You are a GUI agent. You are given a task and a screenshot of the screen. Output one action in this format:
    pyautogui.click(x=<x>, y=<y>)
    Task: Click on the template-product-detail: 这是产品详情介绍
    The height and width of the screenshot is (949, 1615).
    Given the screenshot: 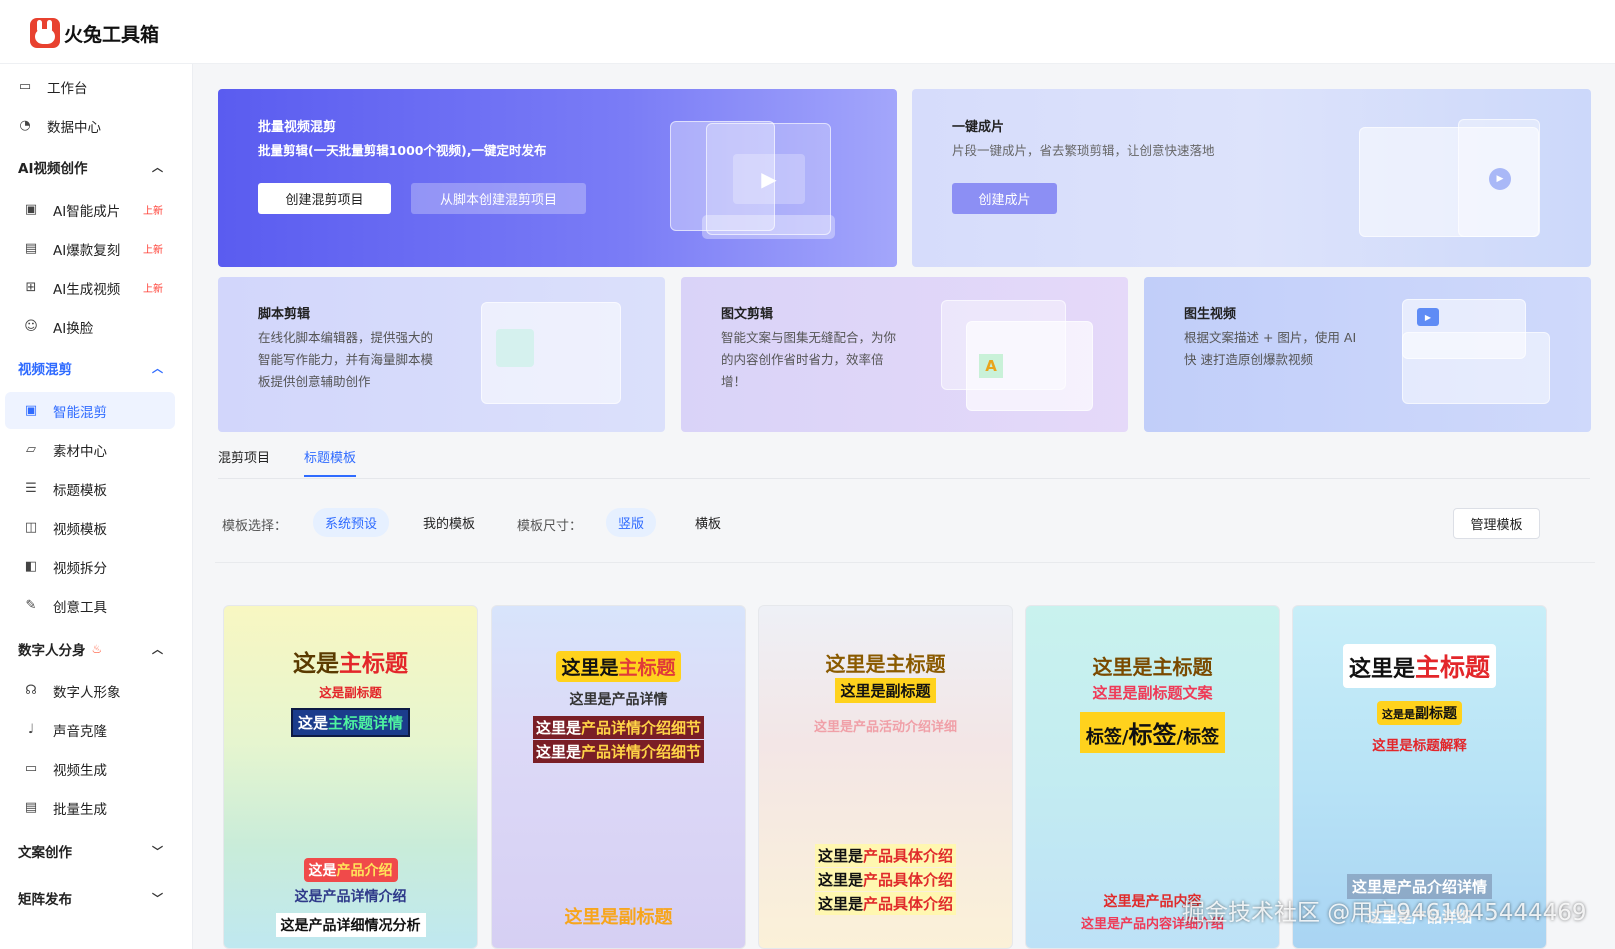 What is the action you would take?
    pyautogui.click(x=350, y=897)
    